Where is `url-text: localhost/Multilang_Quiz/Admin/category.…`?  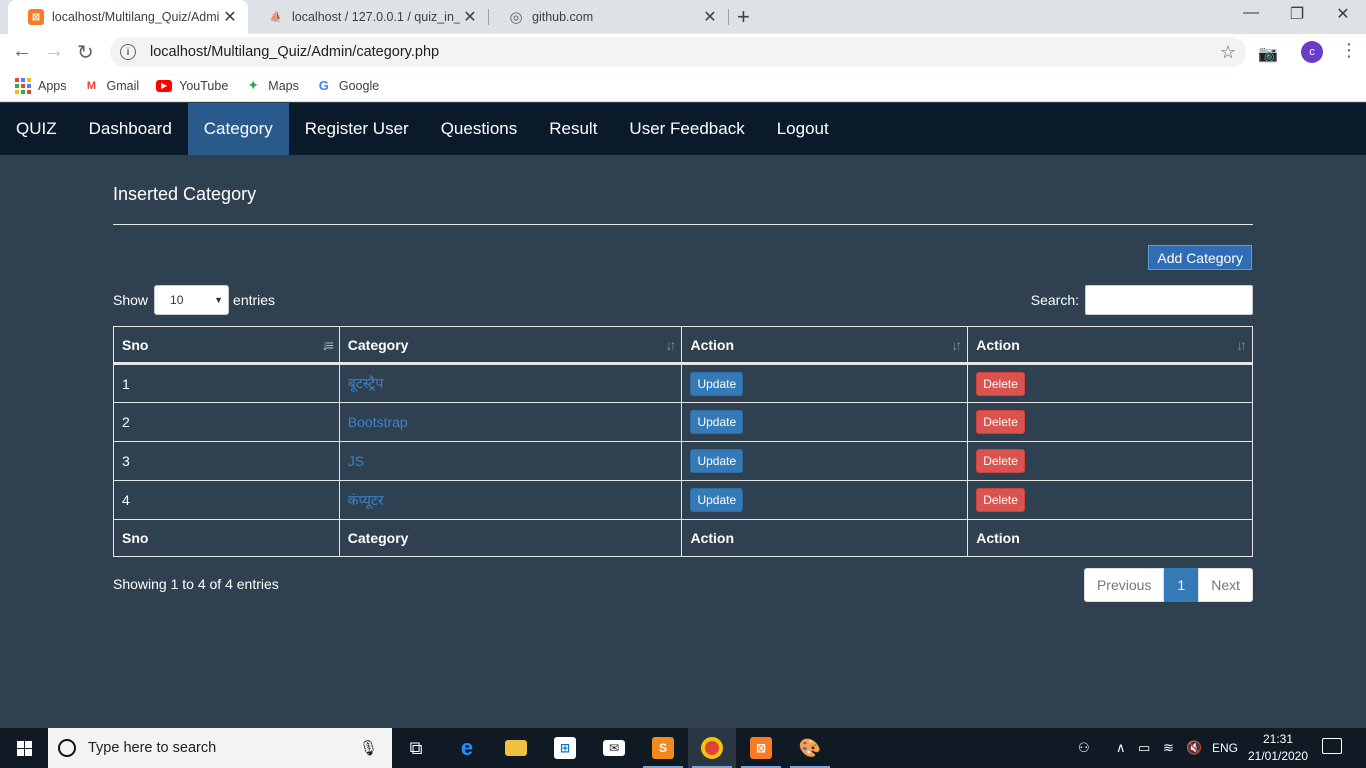
url-text: localhost/Multilang_Quiz/Admin/category.… is located at coordinates (294, 52).